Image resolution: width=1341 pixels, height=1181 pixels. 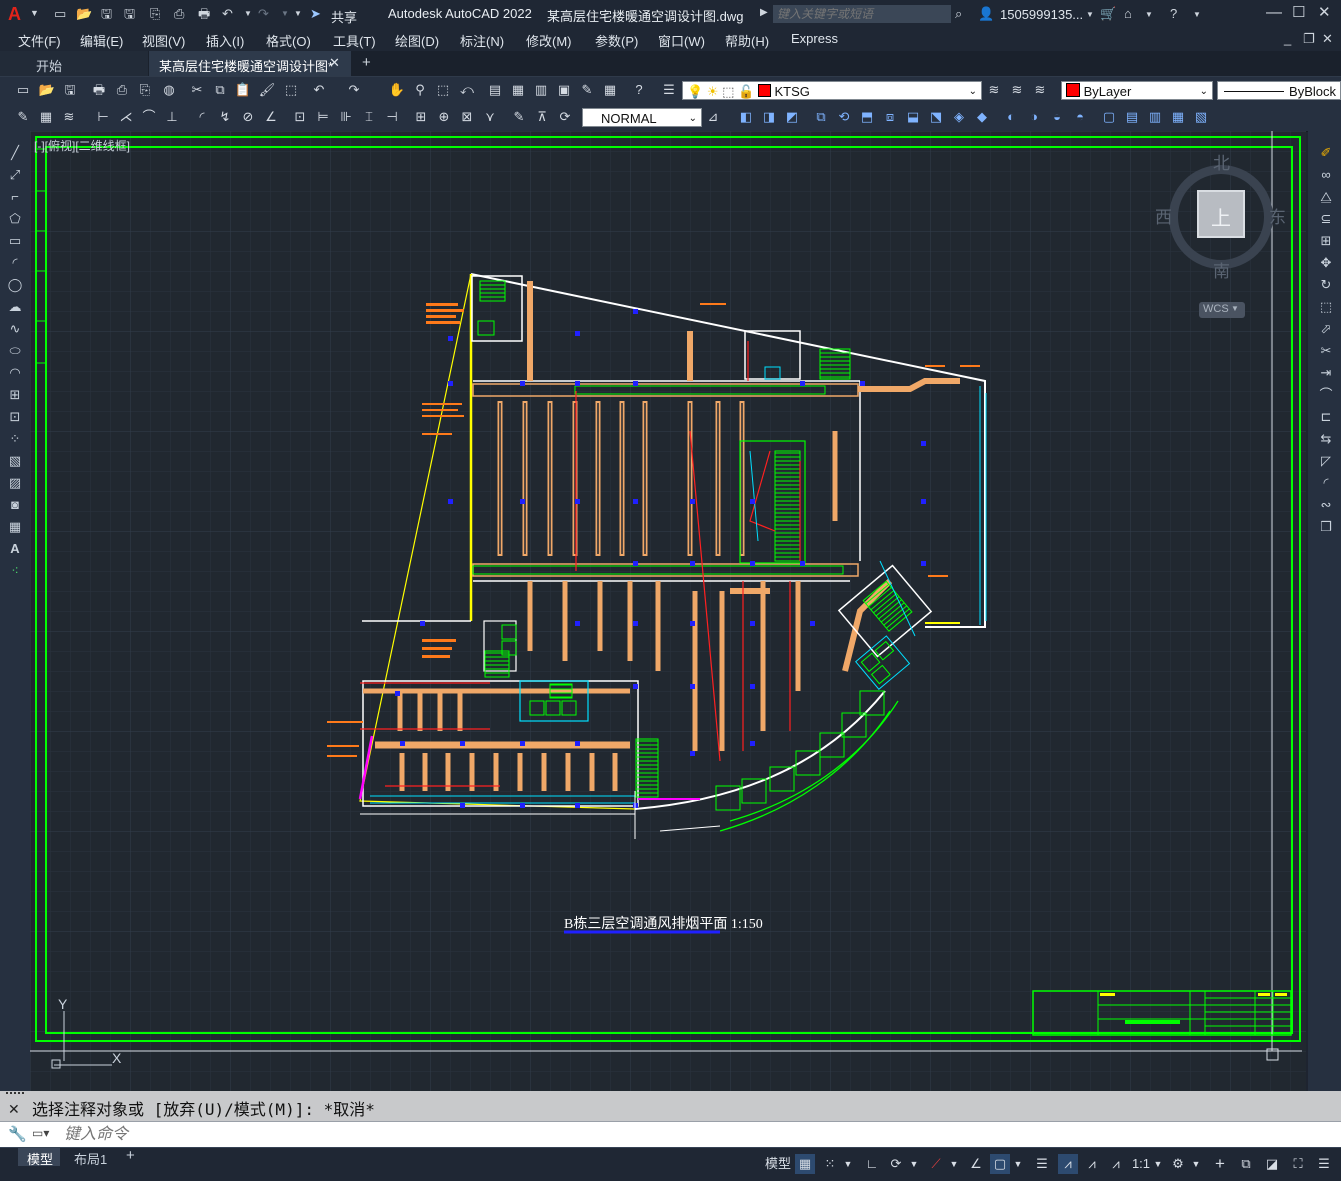 I want to click on spline-icon: ∿, so click(x=15, y=329).